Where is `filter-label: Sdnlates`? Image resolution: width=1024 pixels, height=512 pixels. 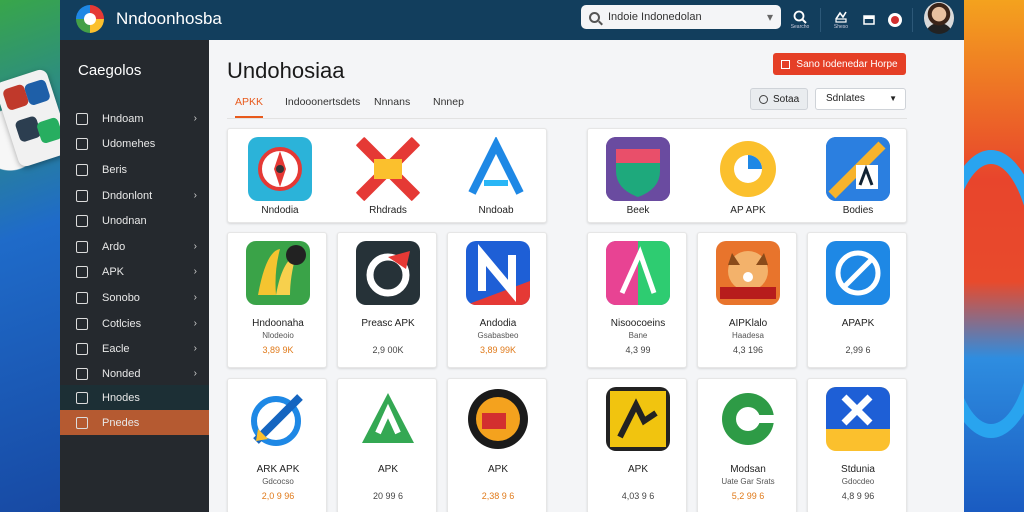
filter-label: Sdnlates is located at coordinates (845, 98).